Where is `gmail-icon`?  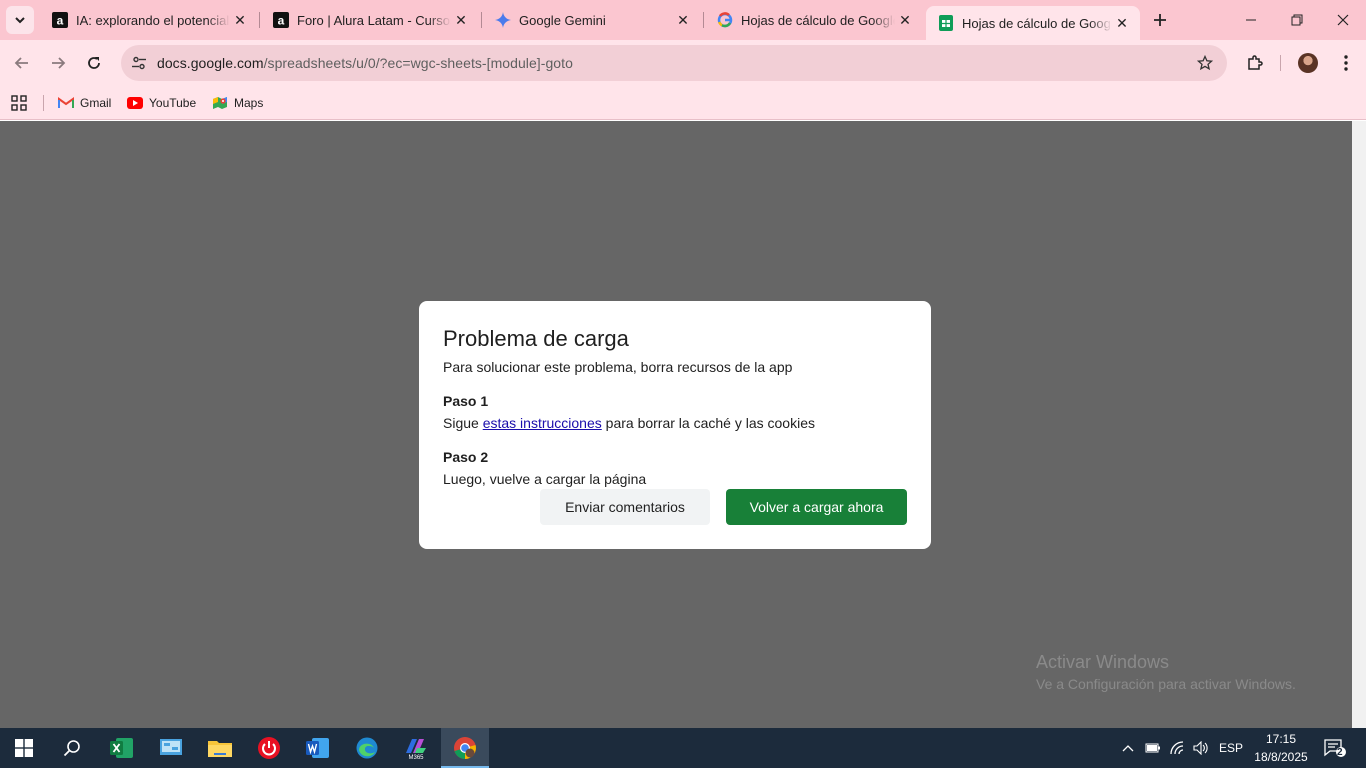 gmail-icon is located at coordinates (66, 103).